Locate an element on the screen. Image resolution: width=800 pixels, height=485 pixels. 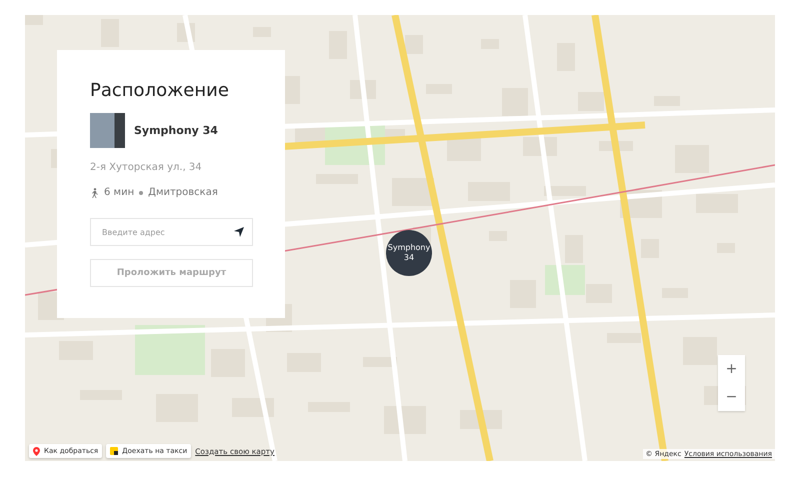
park-area is located at coordinates (170, 350).